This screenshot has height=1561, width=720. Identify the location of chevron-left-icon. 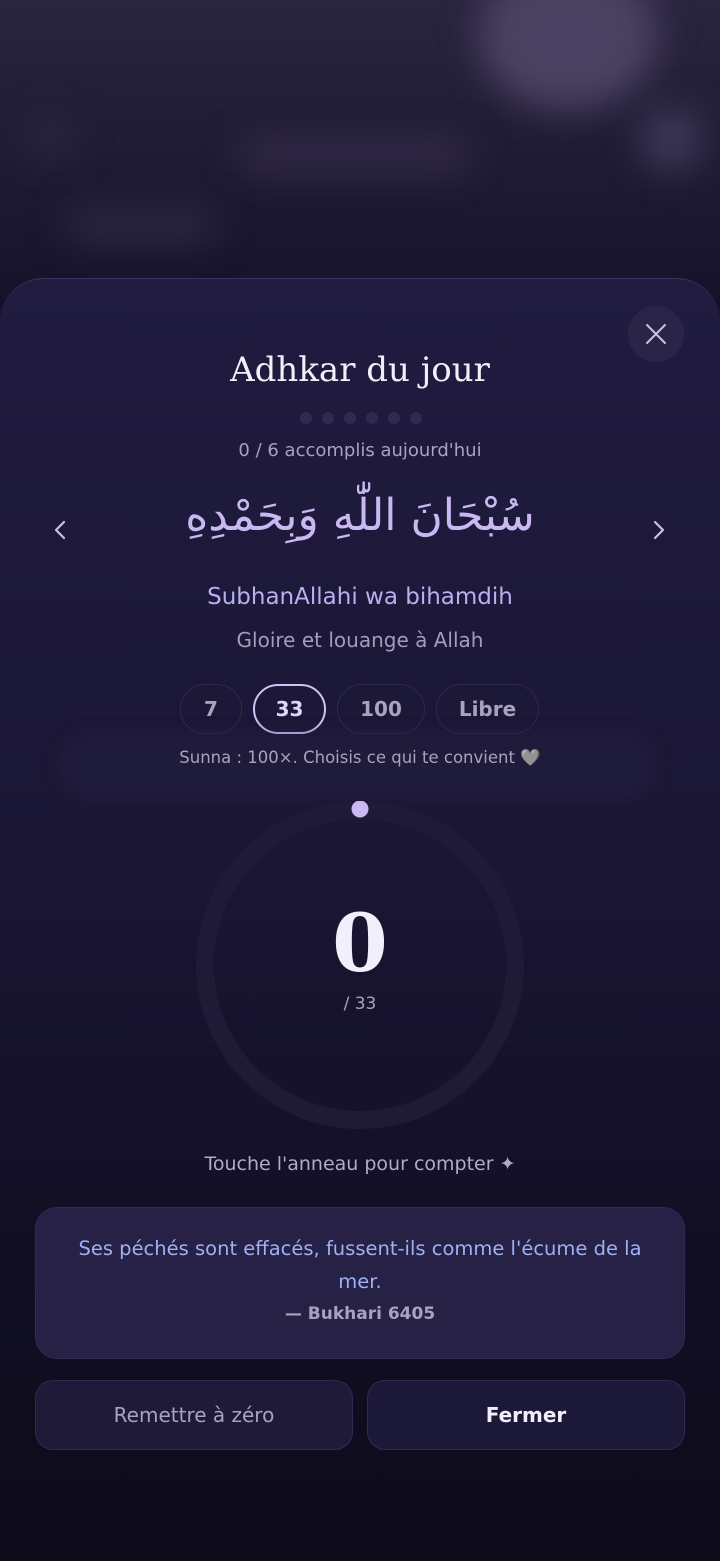
(60, 530).